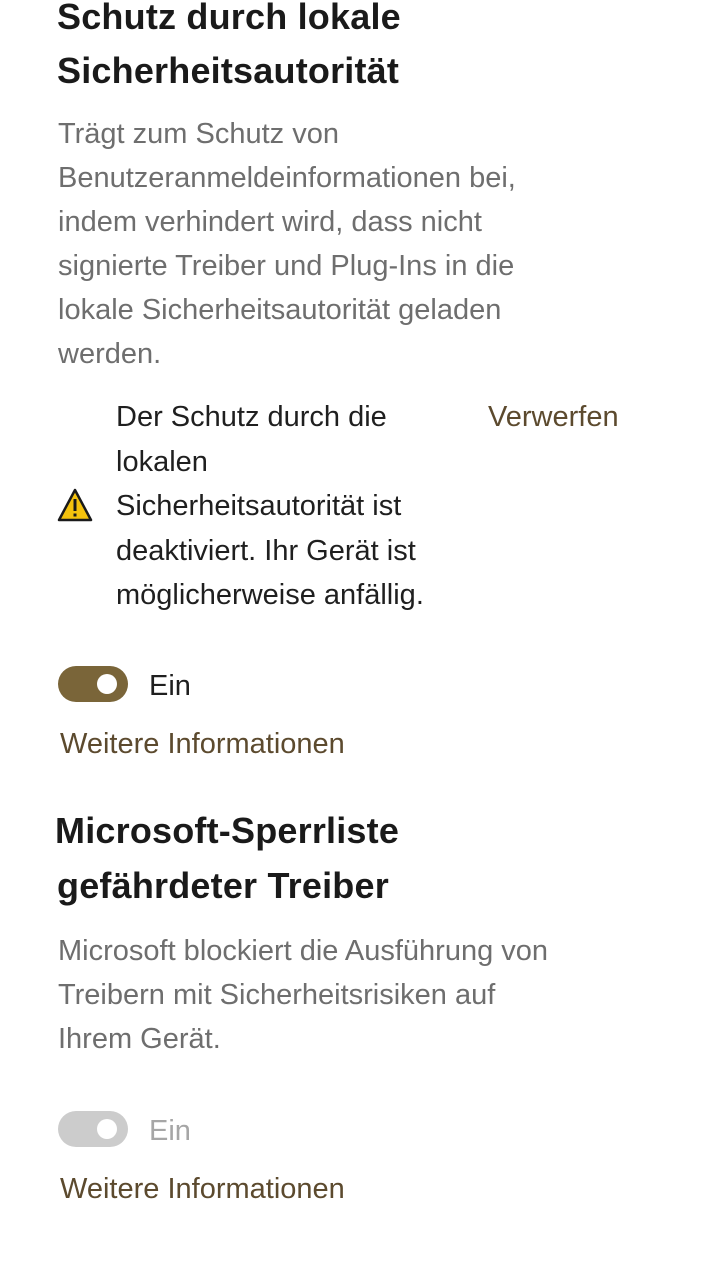 This screenshot has height=1270, width=726. What do you see at coordinates (75, 507) in the screenshot?
I see `warning-icon` at bounding box center [75, 507].